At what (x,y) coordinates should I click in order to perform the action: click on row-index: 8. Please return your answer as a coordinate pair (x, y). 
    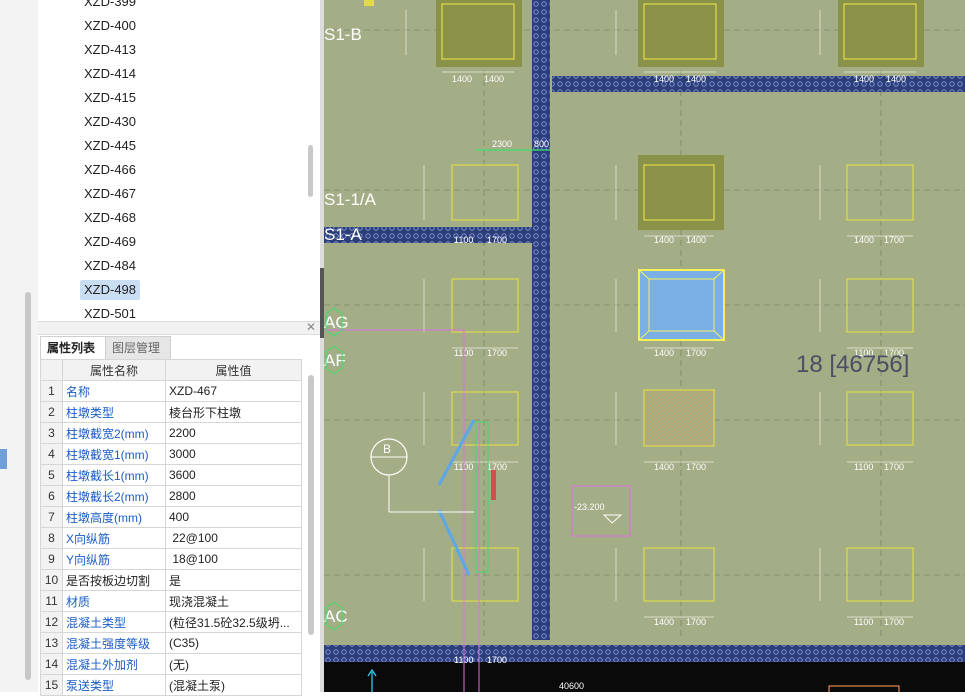
    Looking at the image, I should click on (51, 538).